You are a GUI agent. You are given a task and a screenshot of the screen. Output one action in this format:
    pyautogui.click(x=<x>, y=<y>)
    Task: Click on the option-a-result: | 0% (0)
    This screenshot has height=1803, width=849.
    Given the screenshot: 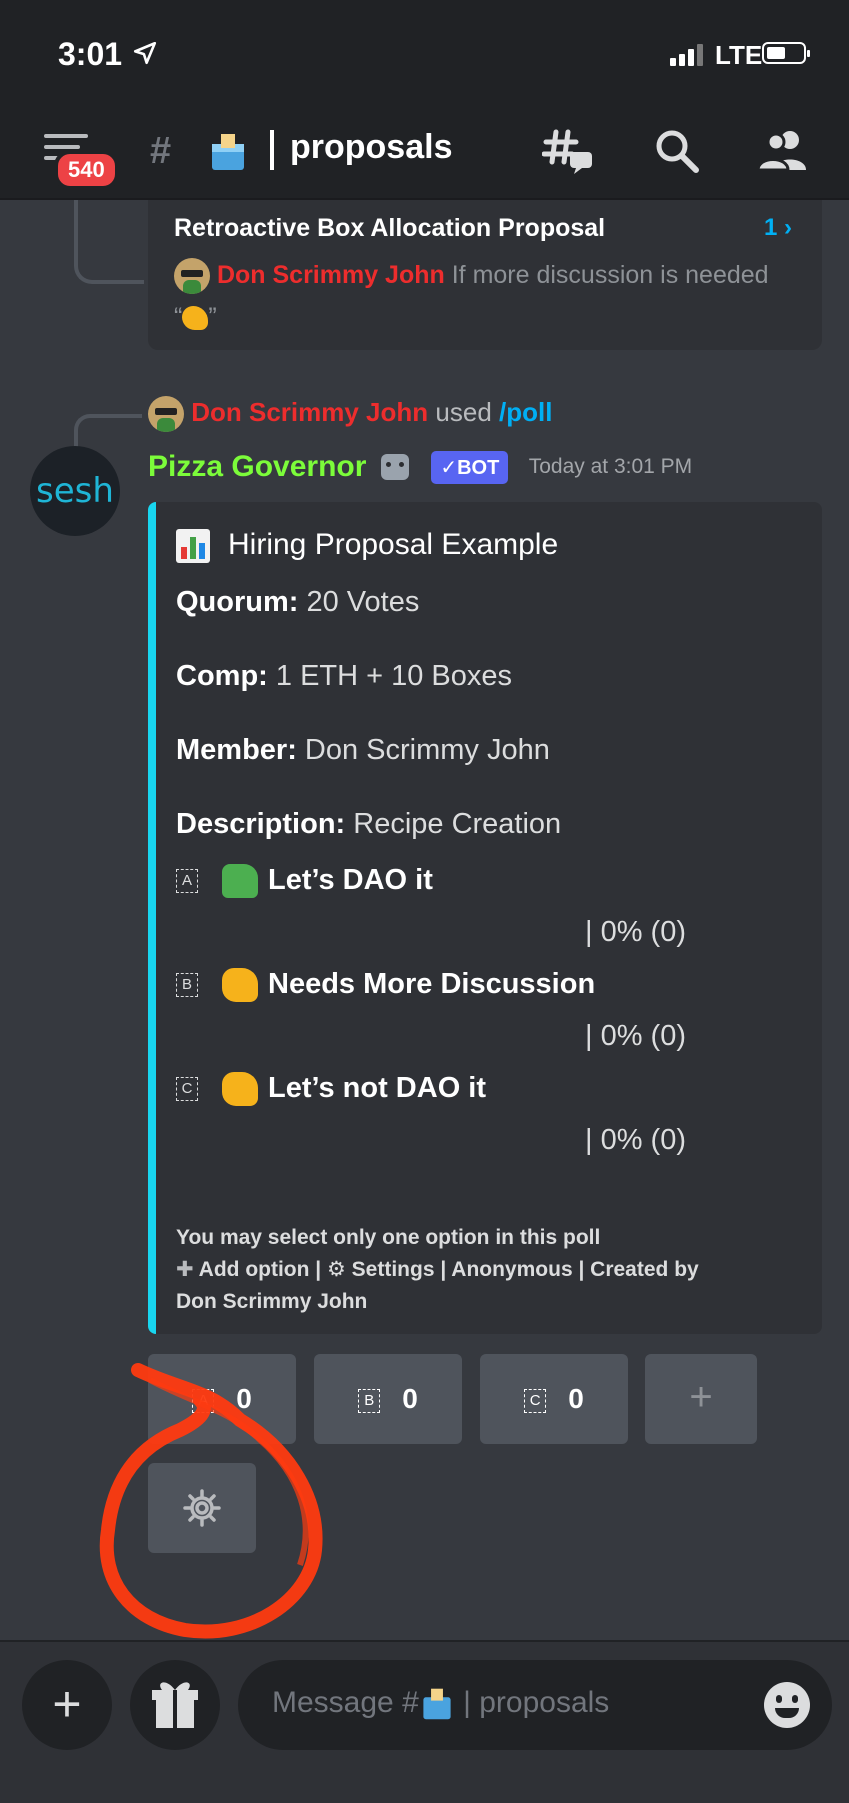 What is the action you would take?
    pyautogui.click(x=635, y=932)
    